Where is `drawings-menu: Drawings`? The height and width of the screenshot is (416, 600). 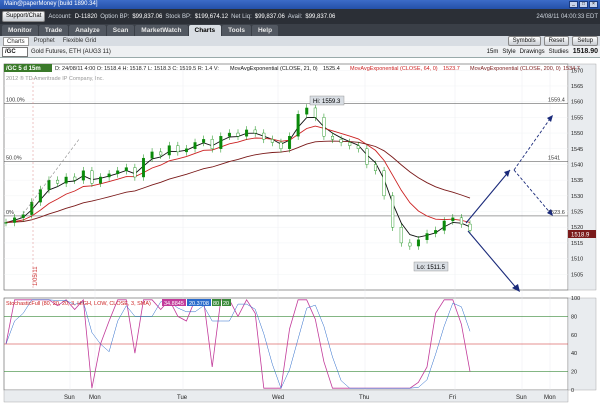 drawings-menu: Drawings is located at coordinates (532, 52).